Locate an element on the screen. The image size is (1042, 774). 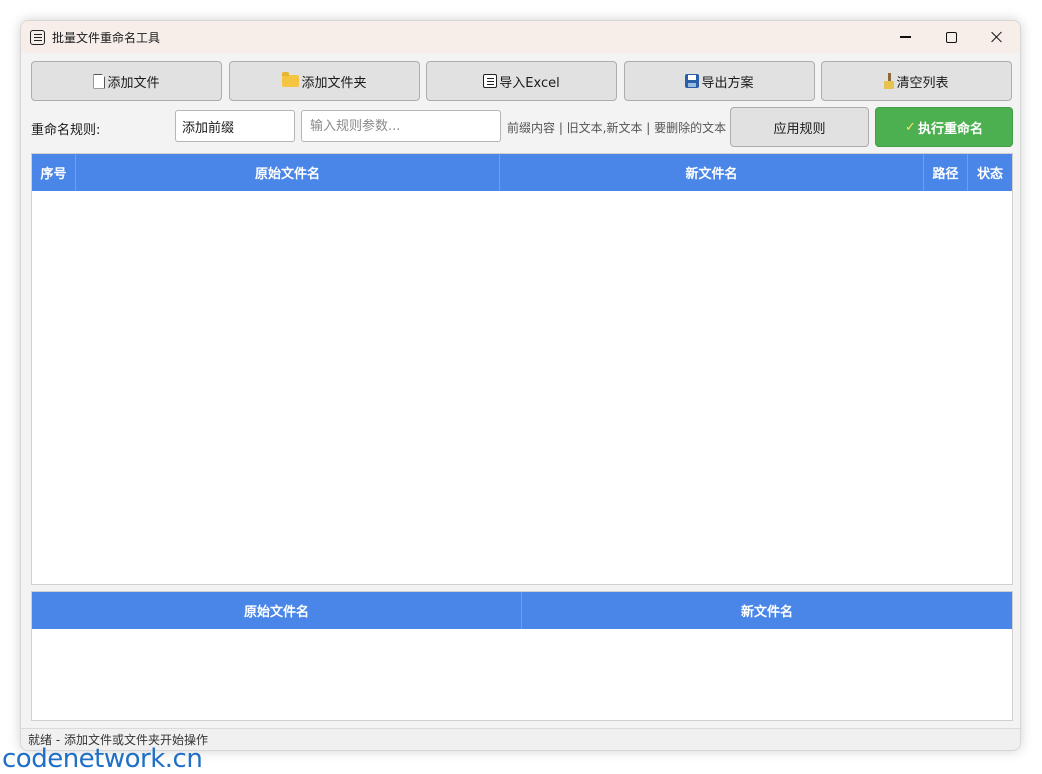
document-icon is located at coordinates (490, 81).